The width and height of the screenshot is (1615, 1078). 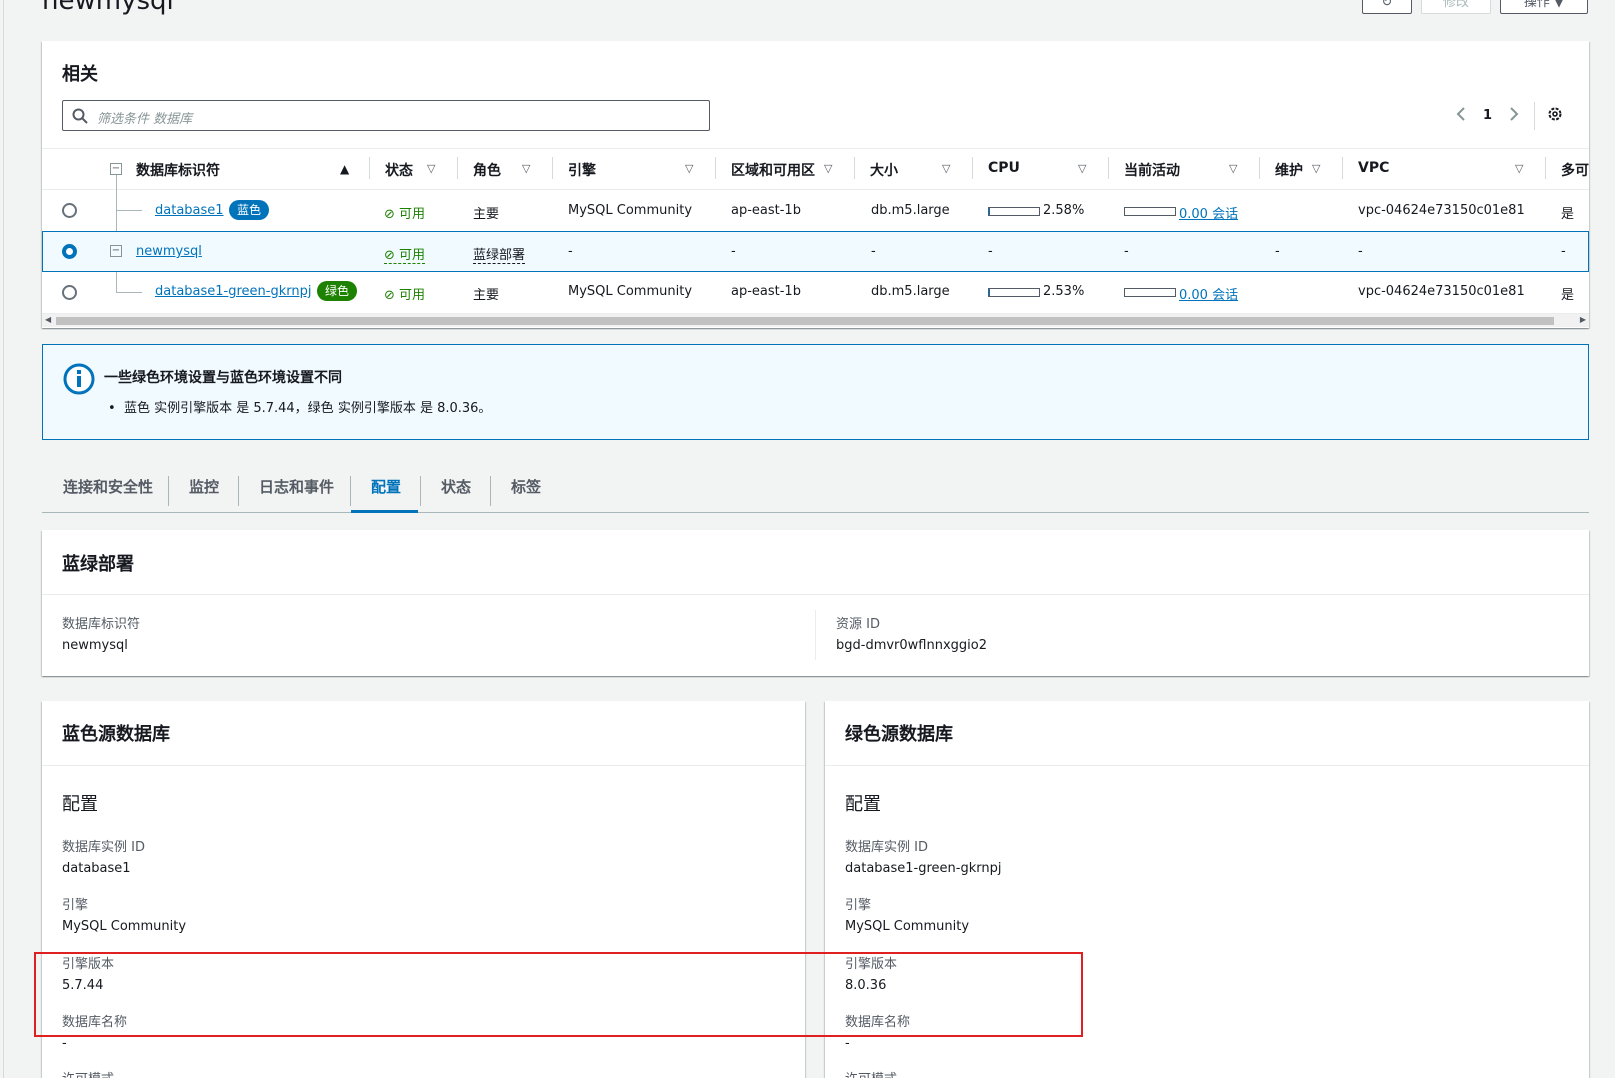 What do you see at coordinates (858, 905) in the screenshot?
I see `engine-label: 引擎` at bounding box center [858, 905].